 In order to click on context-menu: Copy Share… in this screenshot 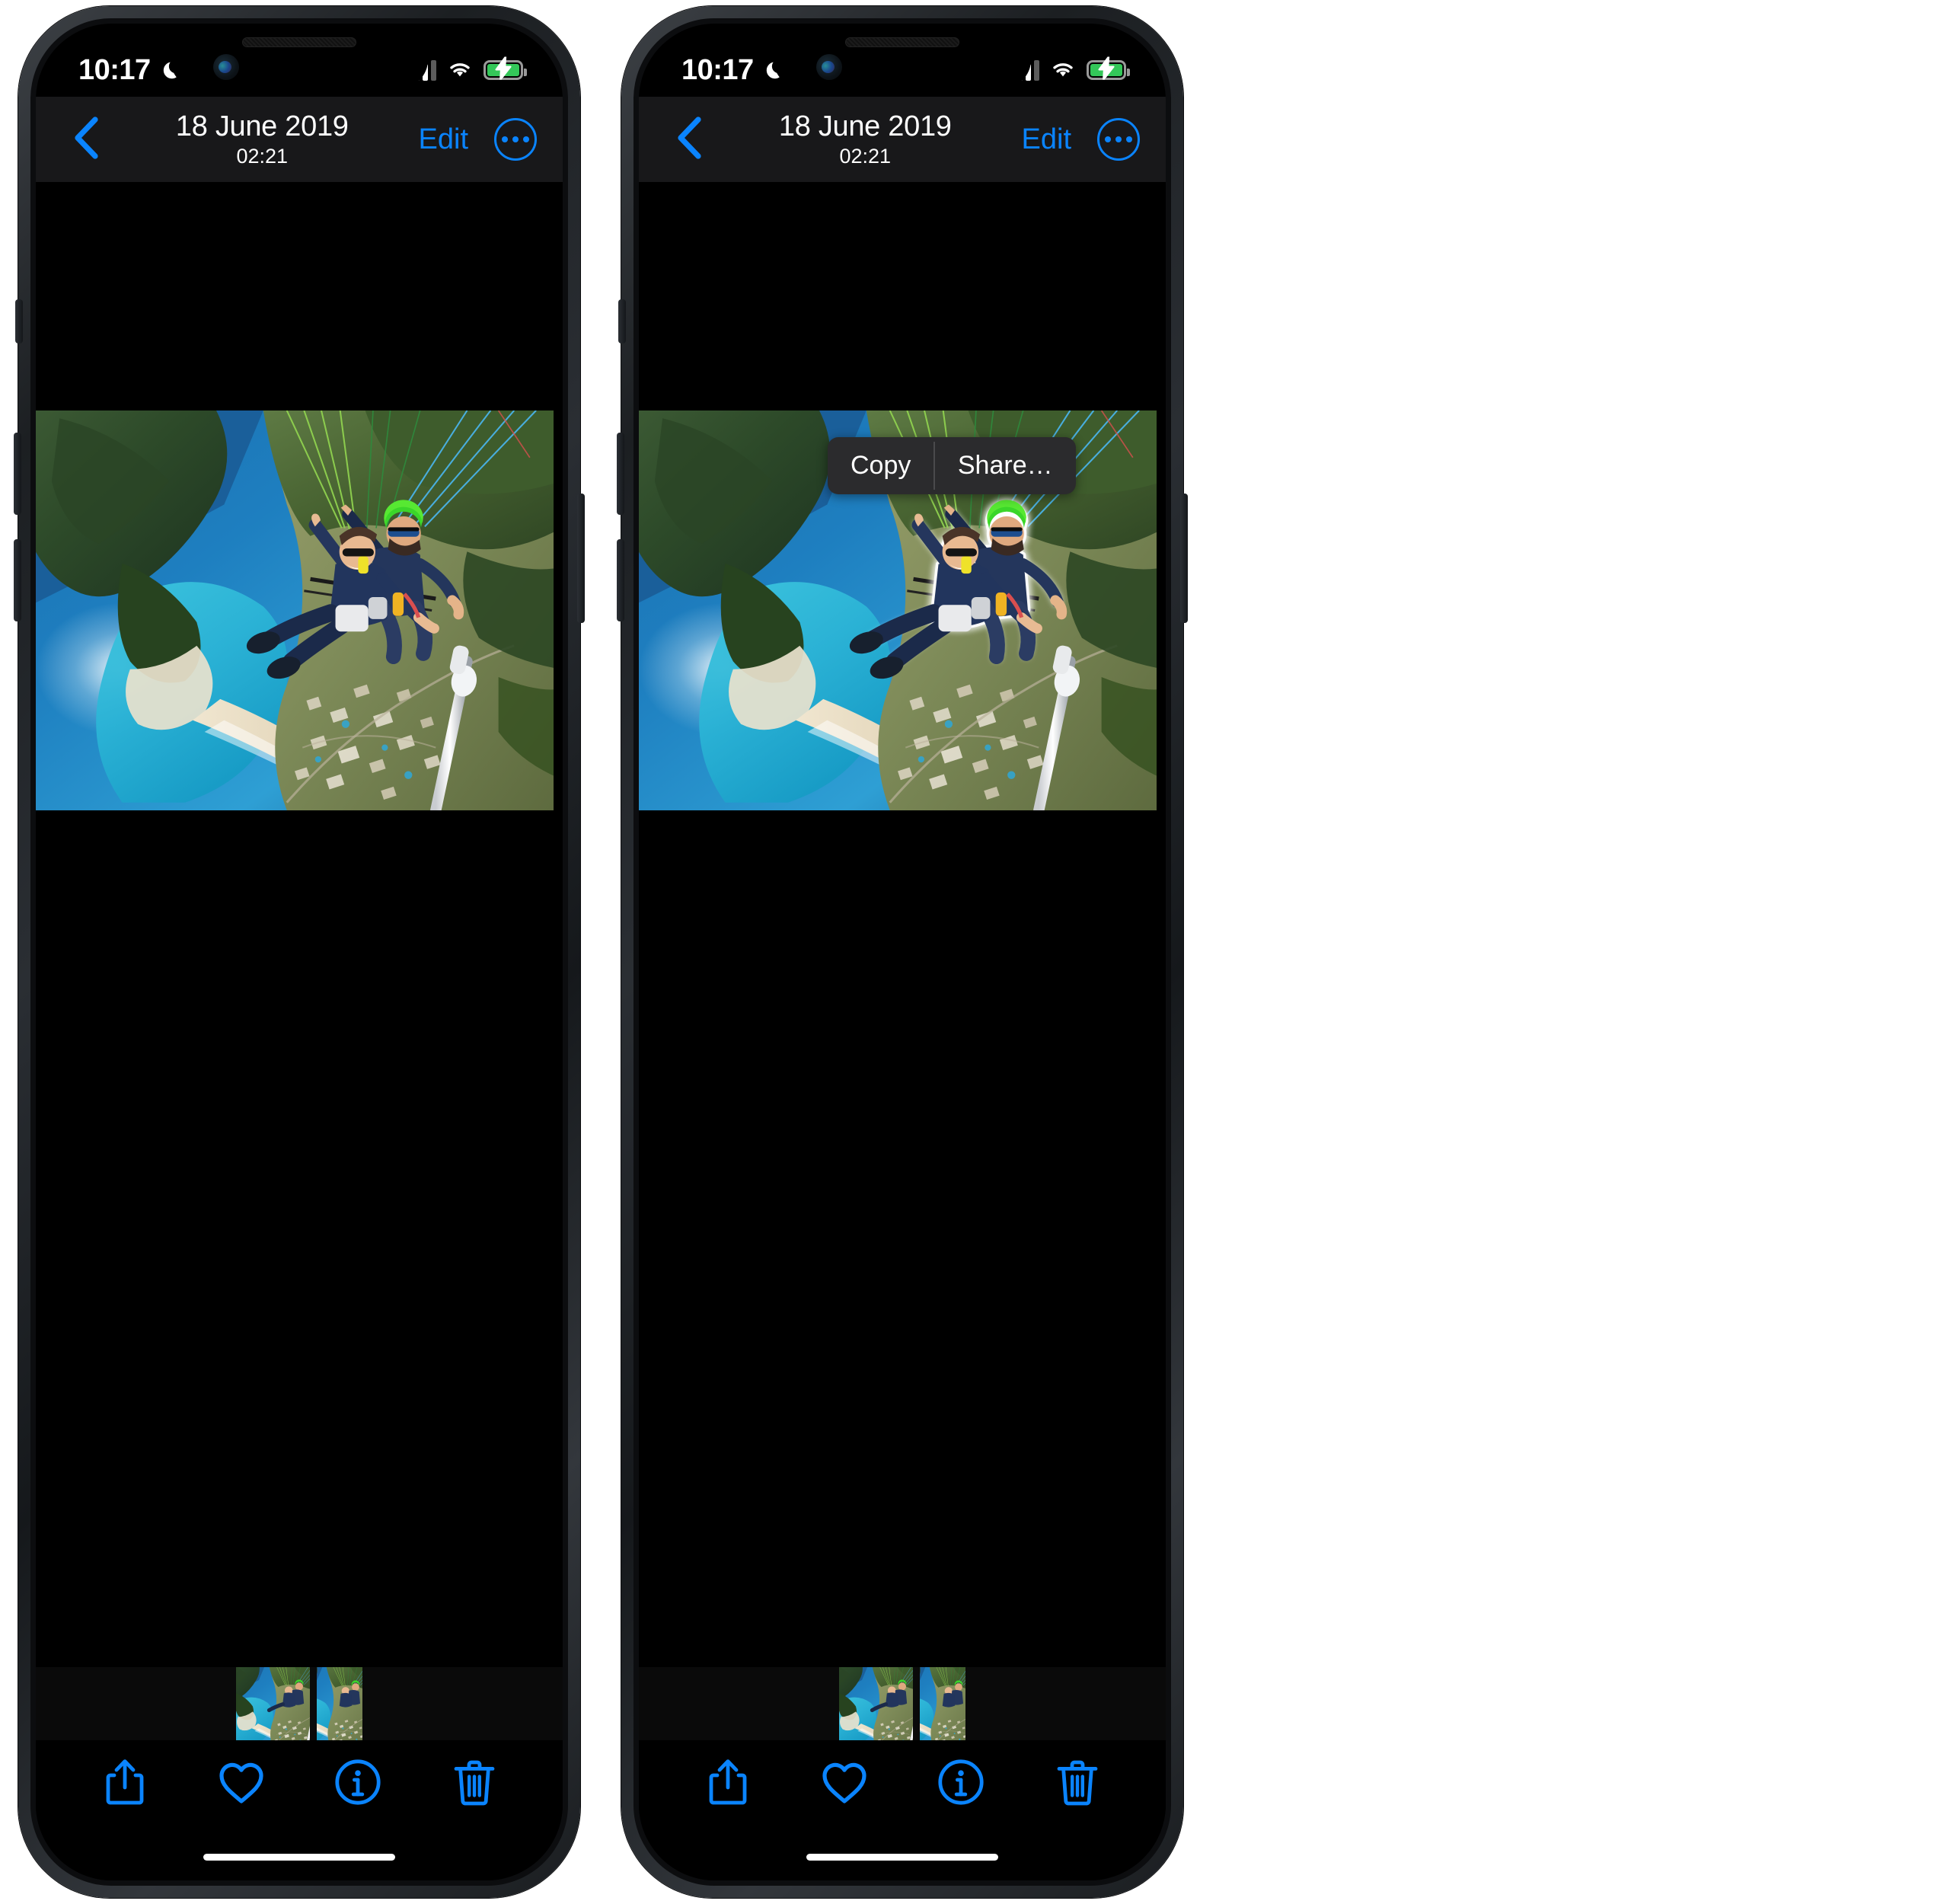, I will do `click(952, 466)`.